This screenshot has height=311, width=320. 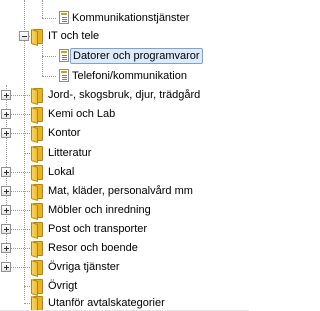 I want to click on tree-node-label: Kemi och Lab, so click(x=81, y=114).